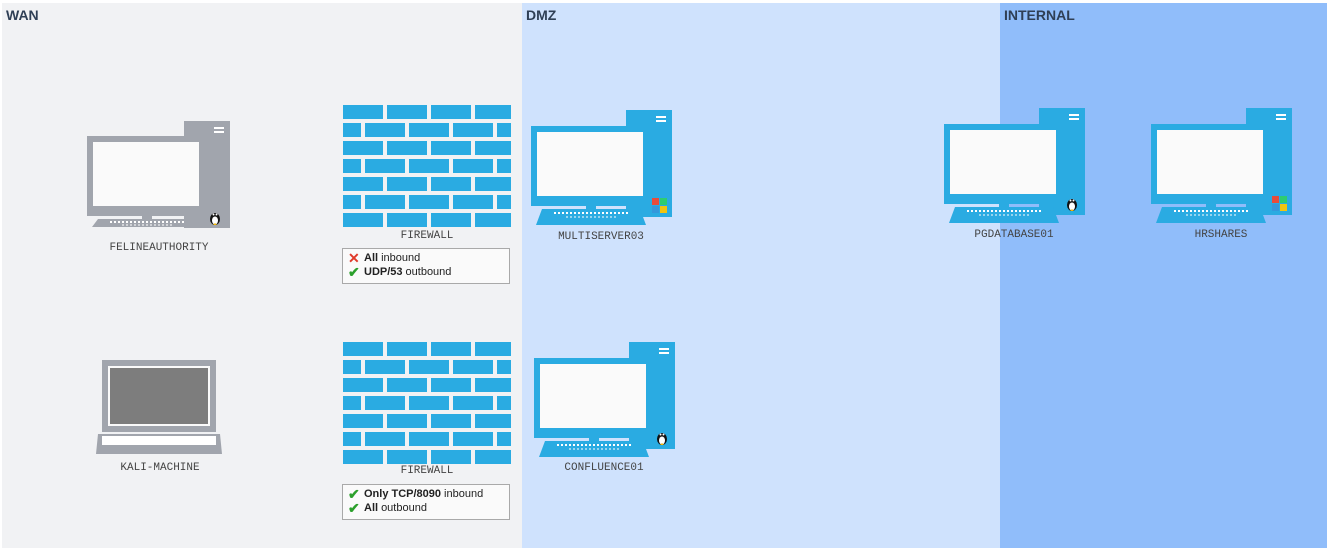 This screenshot has width=1329, height=556. What do you see at coordinates (603, 169) in the screenshot?
I see `node-multiserver03` at bounding box center [603, 169].